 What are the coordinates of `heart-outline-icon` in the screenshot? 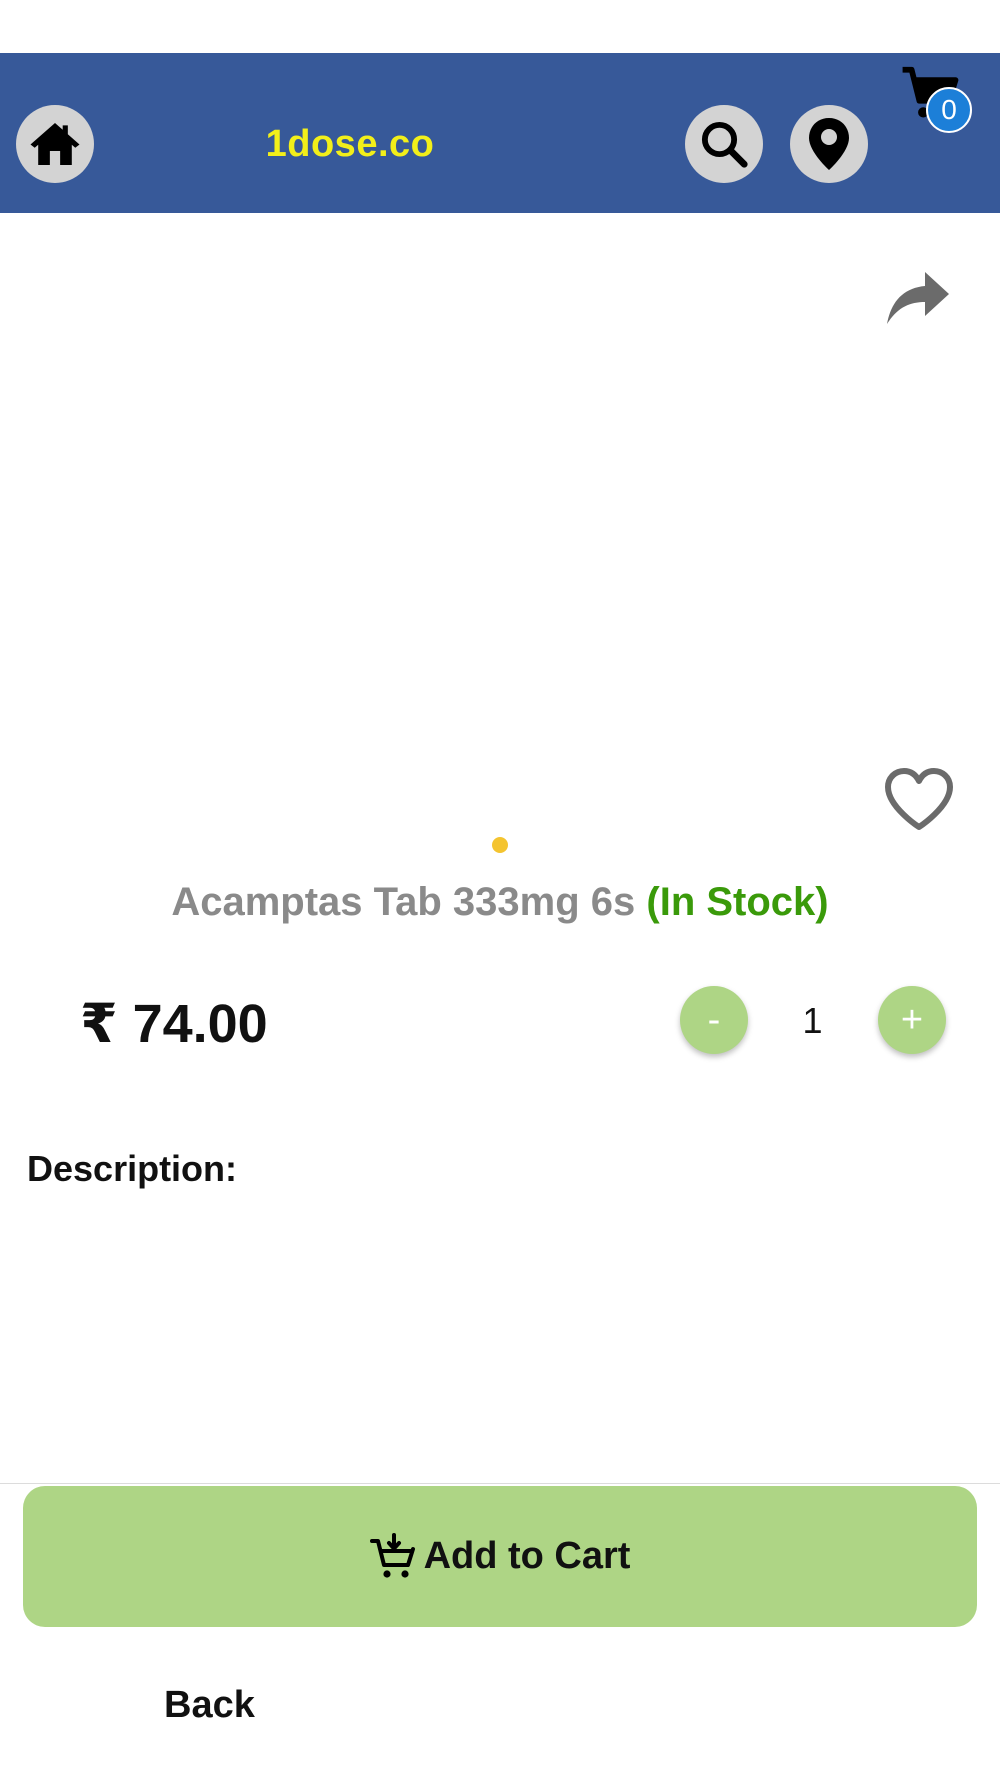 It's located at (919, 799).